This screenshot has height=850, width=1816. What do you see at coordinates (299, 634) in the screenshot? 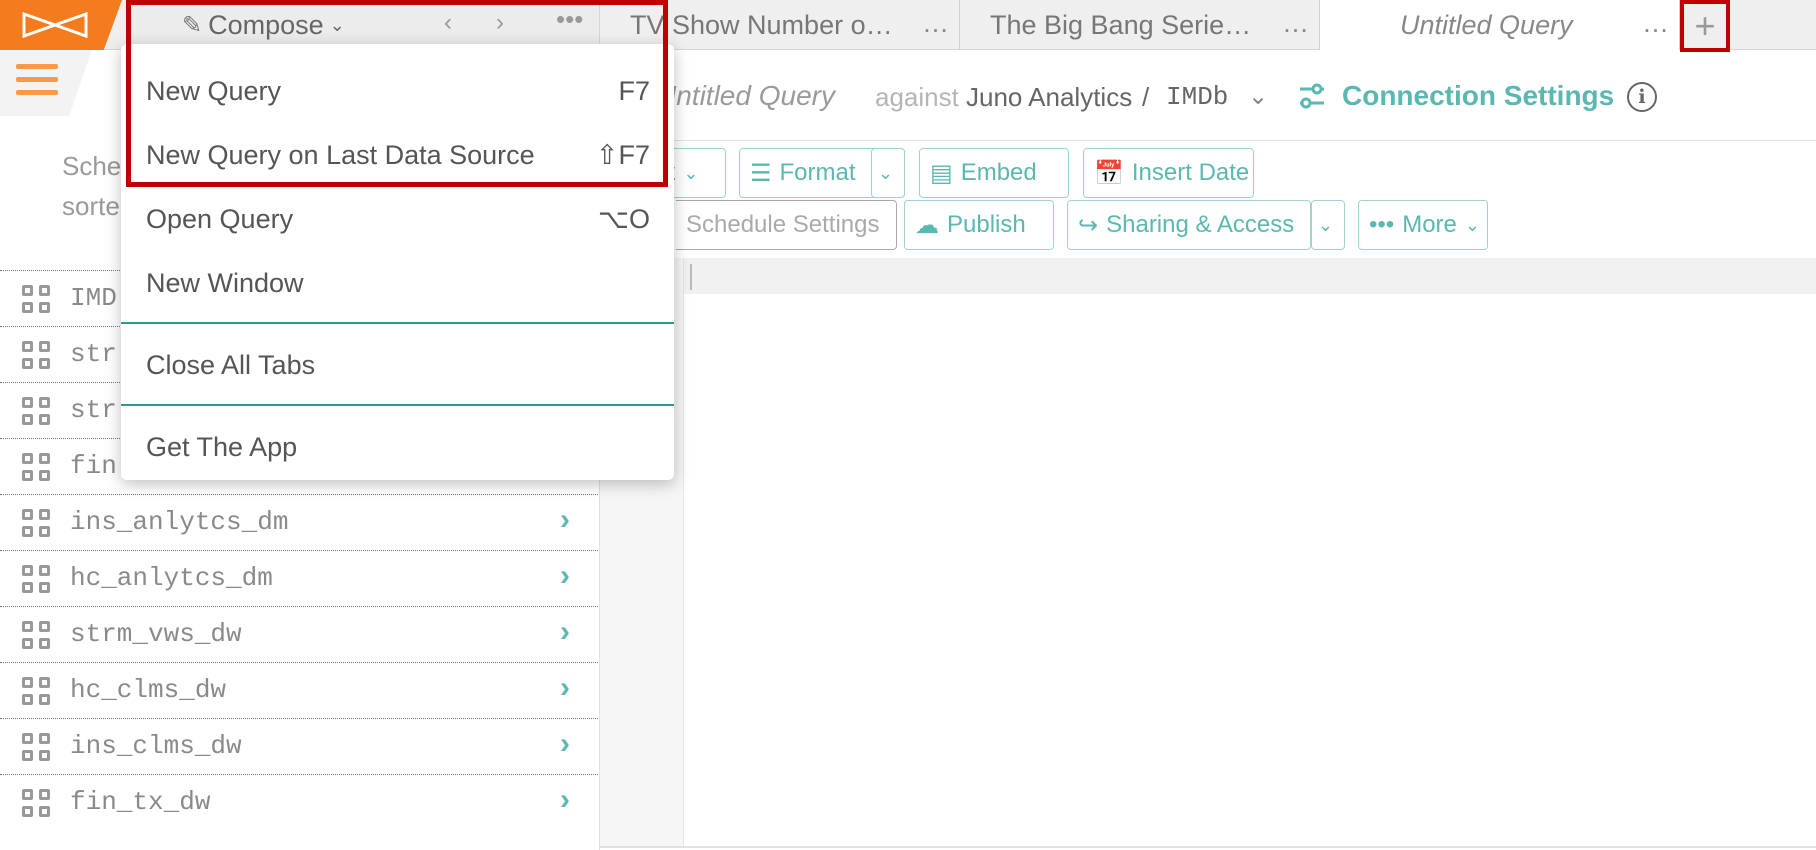
I see `schema-row: strm_vws_dw ›` at bounding box center [299, 634].